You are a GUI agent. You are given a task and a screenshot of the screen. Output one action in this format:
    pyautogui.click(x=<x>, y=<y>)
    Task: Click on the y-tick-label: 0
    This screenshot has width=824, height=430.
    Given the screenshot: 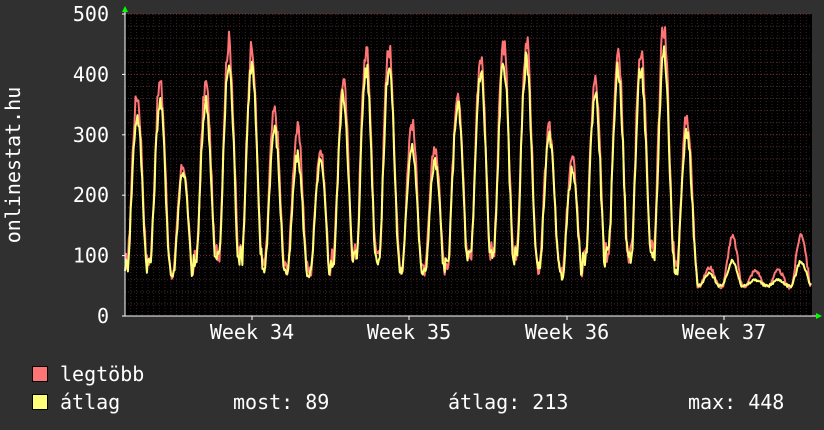 What is the action you would take?
    pyautogui.click(x=103, y=316)
    